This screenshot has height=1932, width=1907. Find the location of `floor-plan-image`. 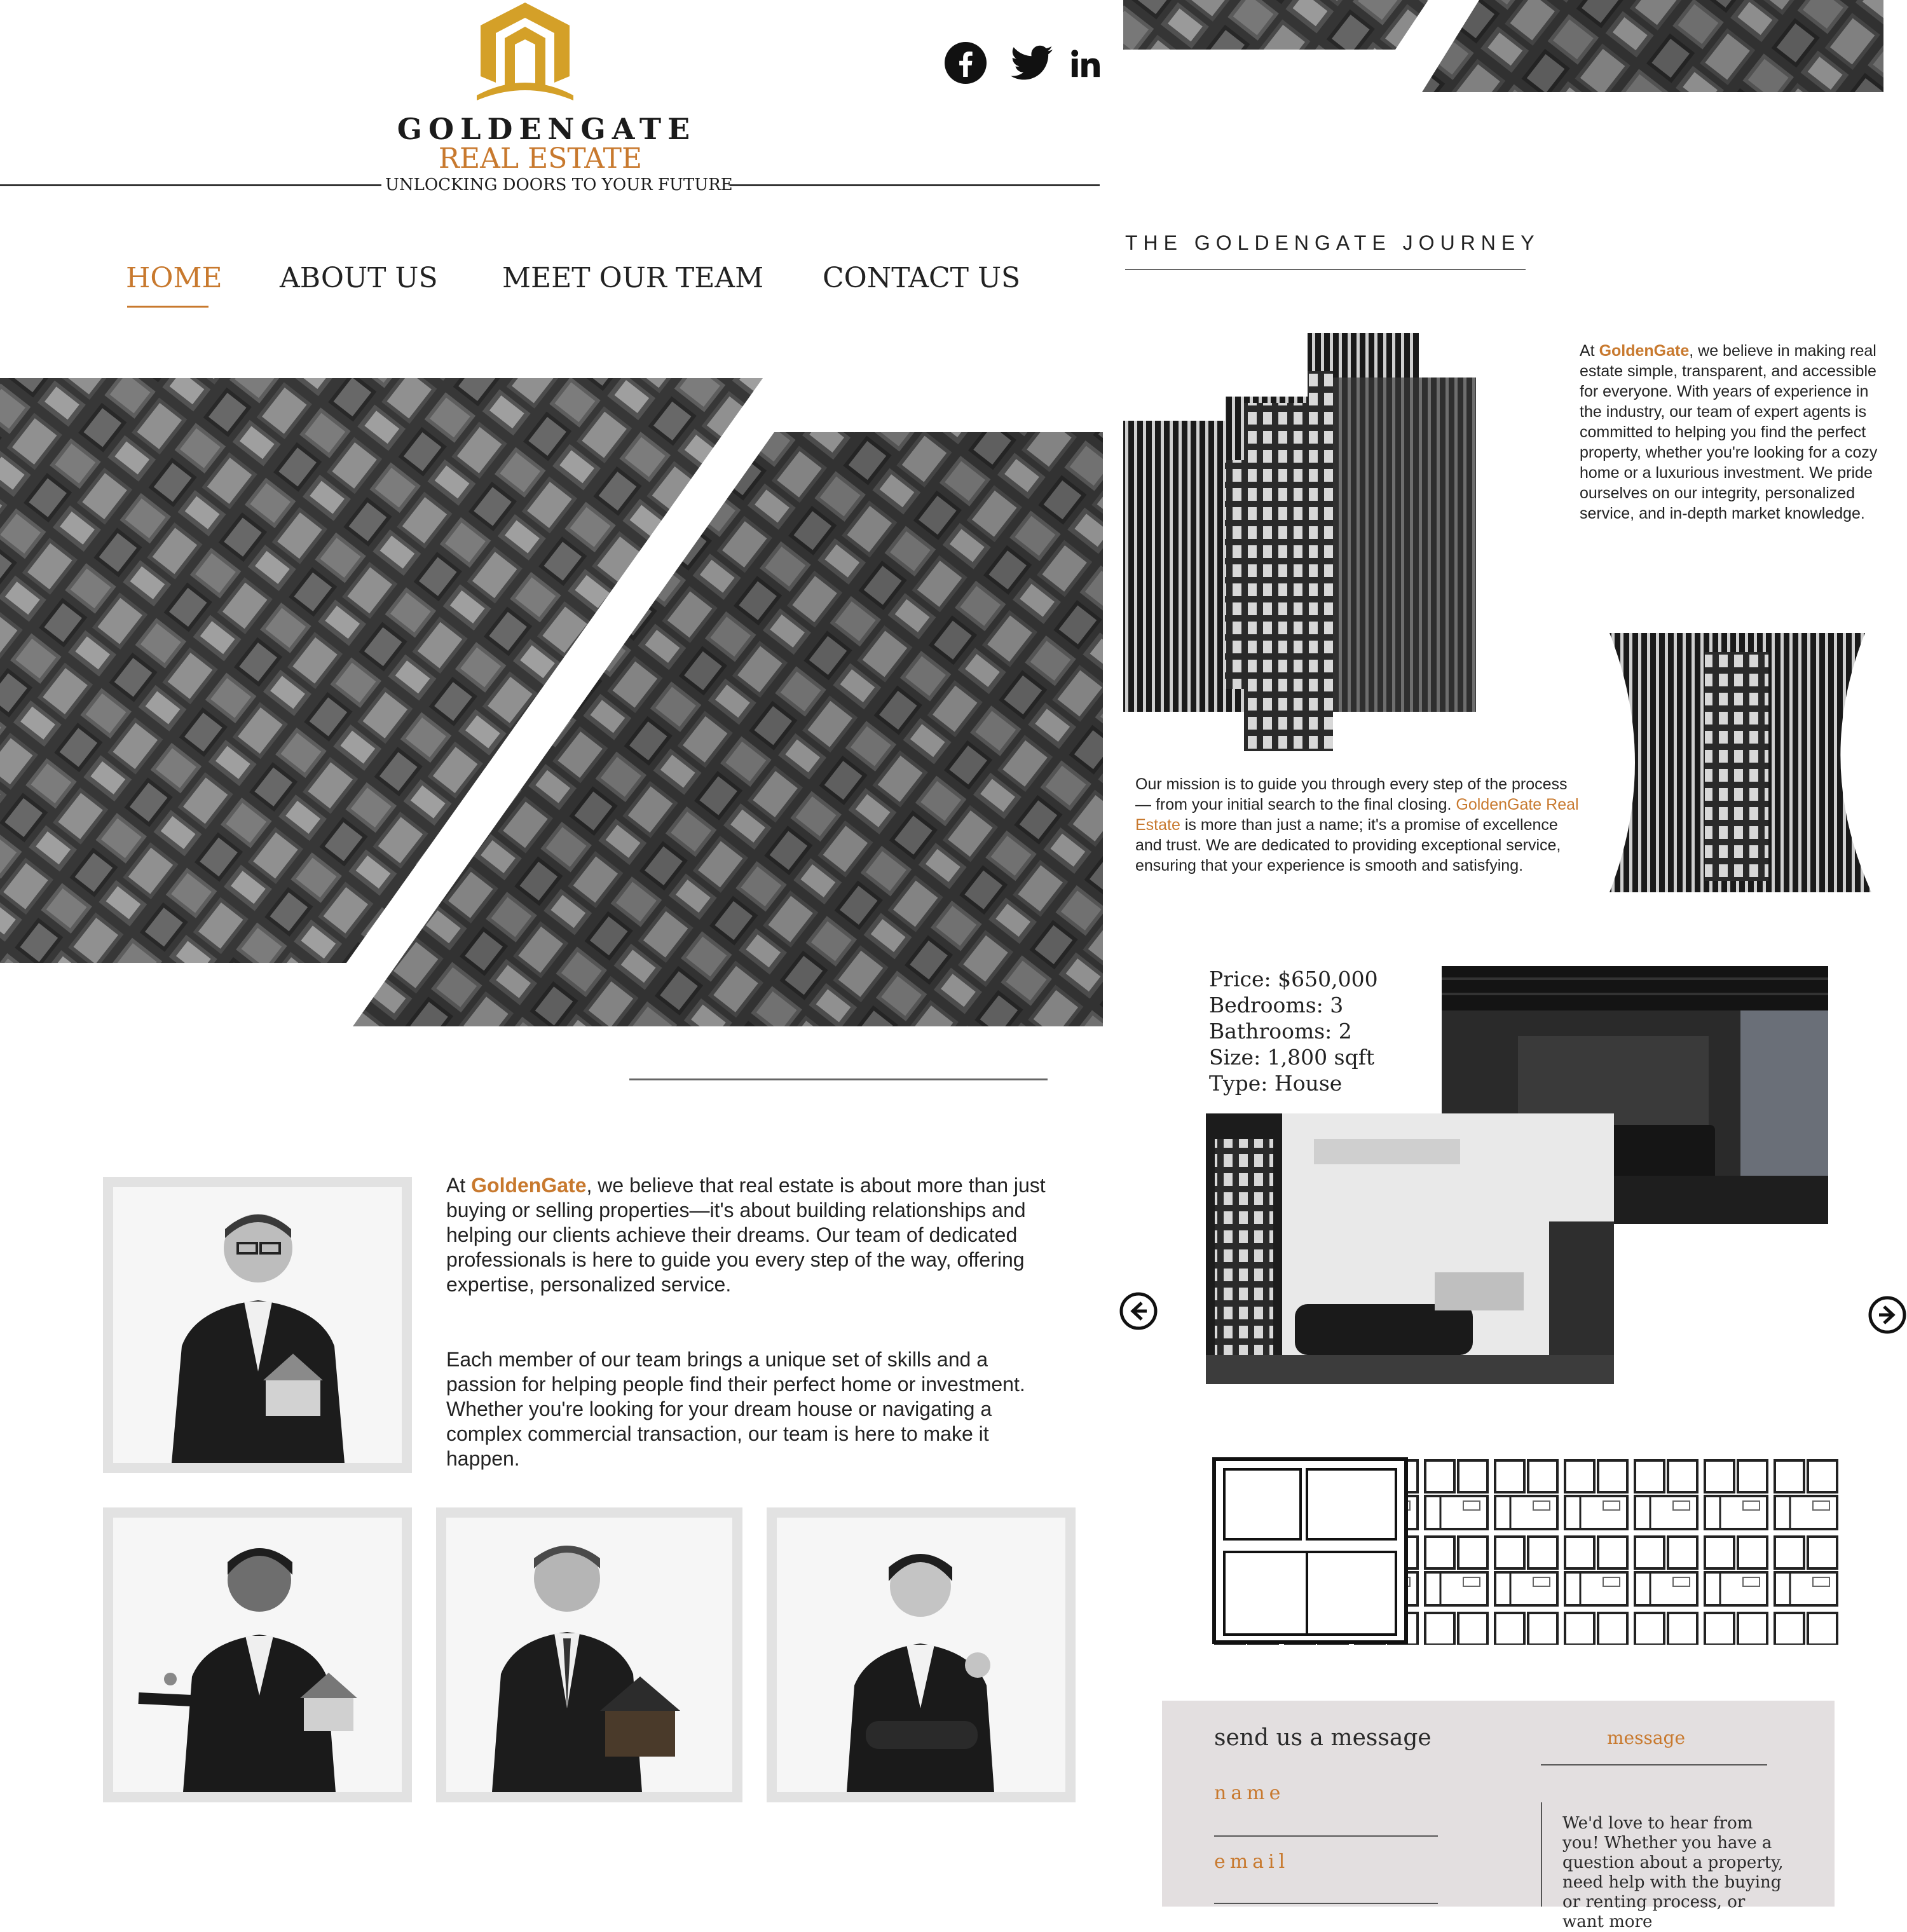

floor-plan-image is located at coordinates (1527, 1551).